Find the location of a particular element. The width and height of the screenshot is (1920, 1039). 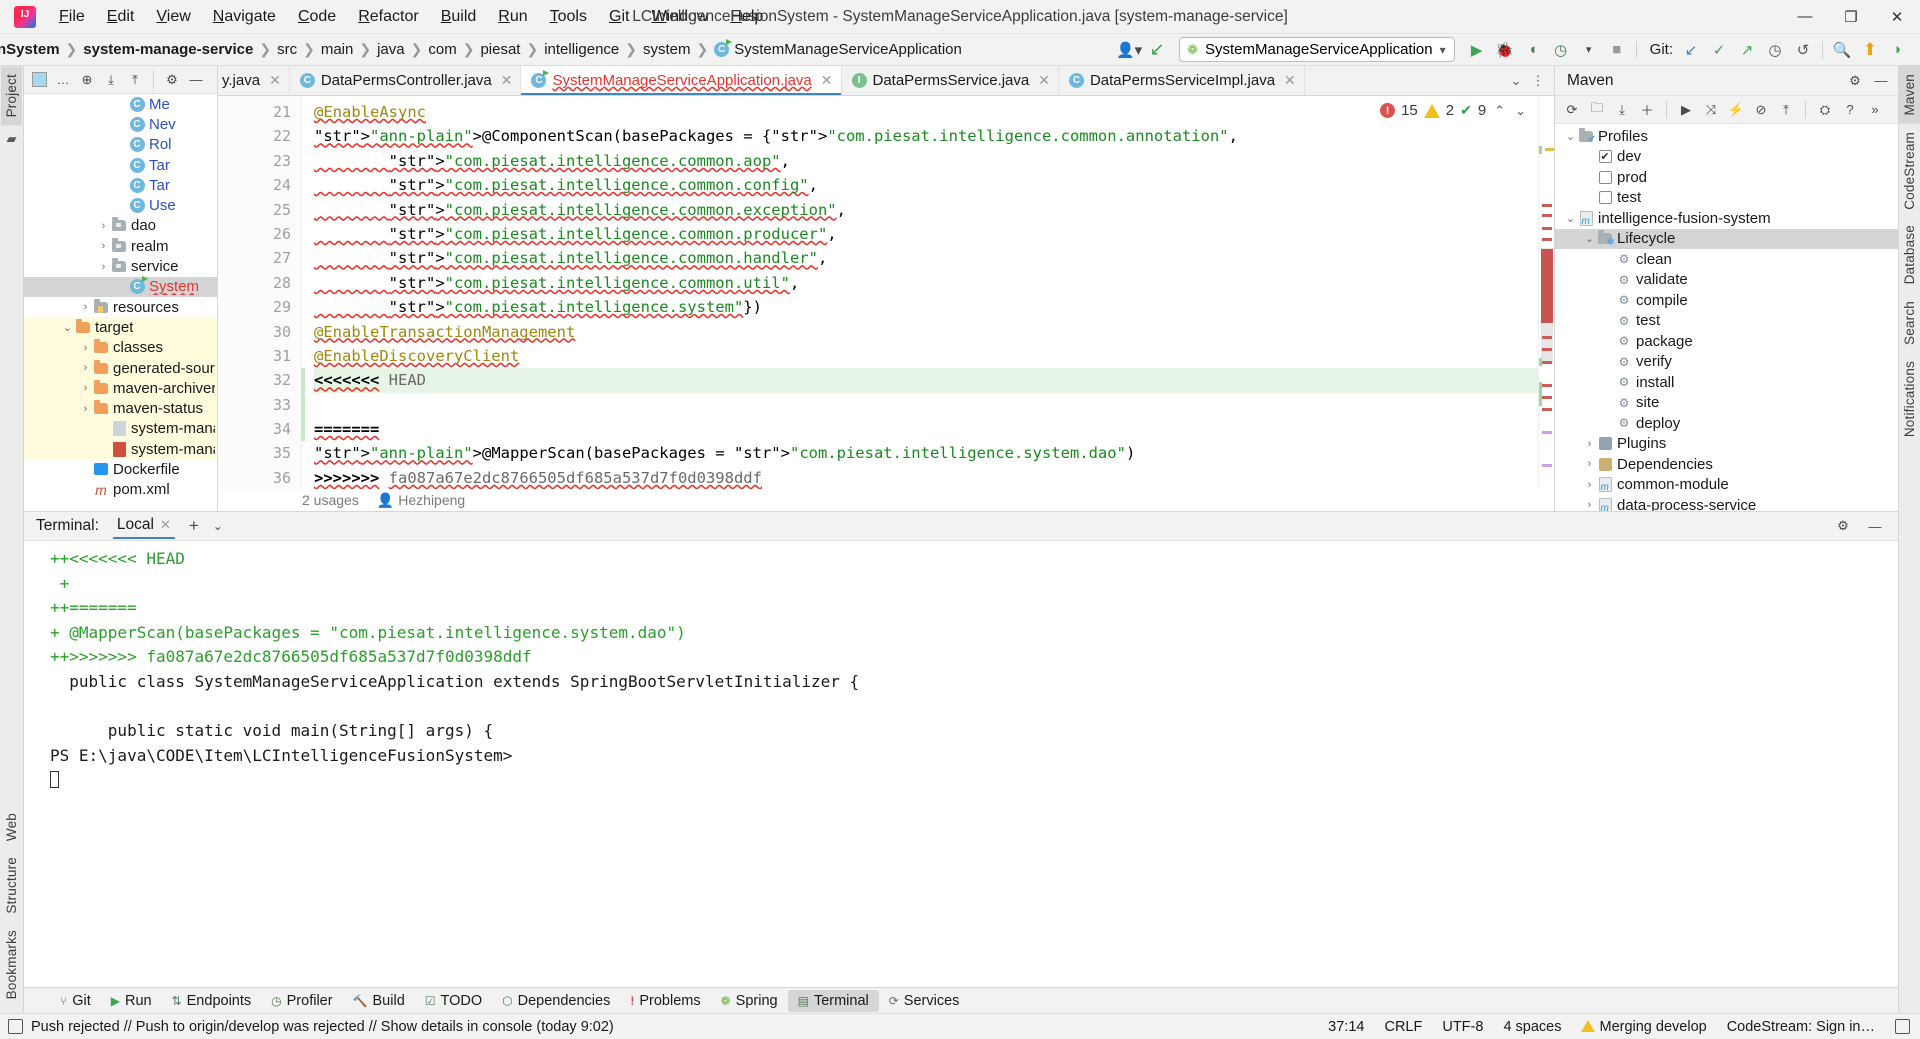

project-tree-node: › dao is located at coordinates (120, 226).